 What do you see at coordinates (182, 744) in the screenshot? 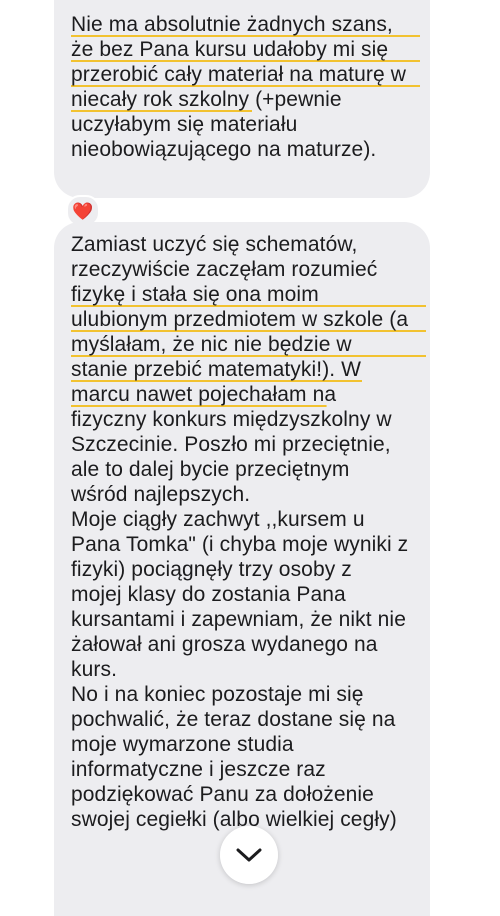
I see `message-line: moje wymarzone studia` at bounding box center [182, 744].